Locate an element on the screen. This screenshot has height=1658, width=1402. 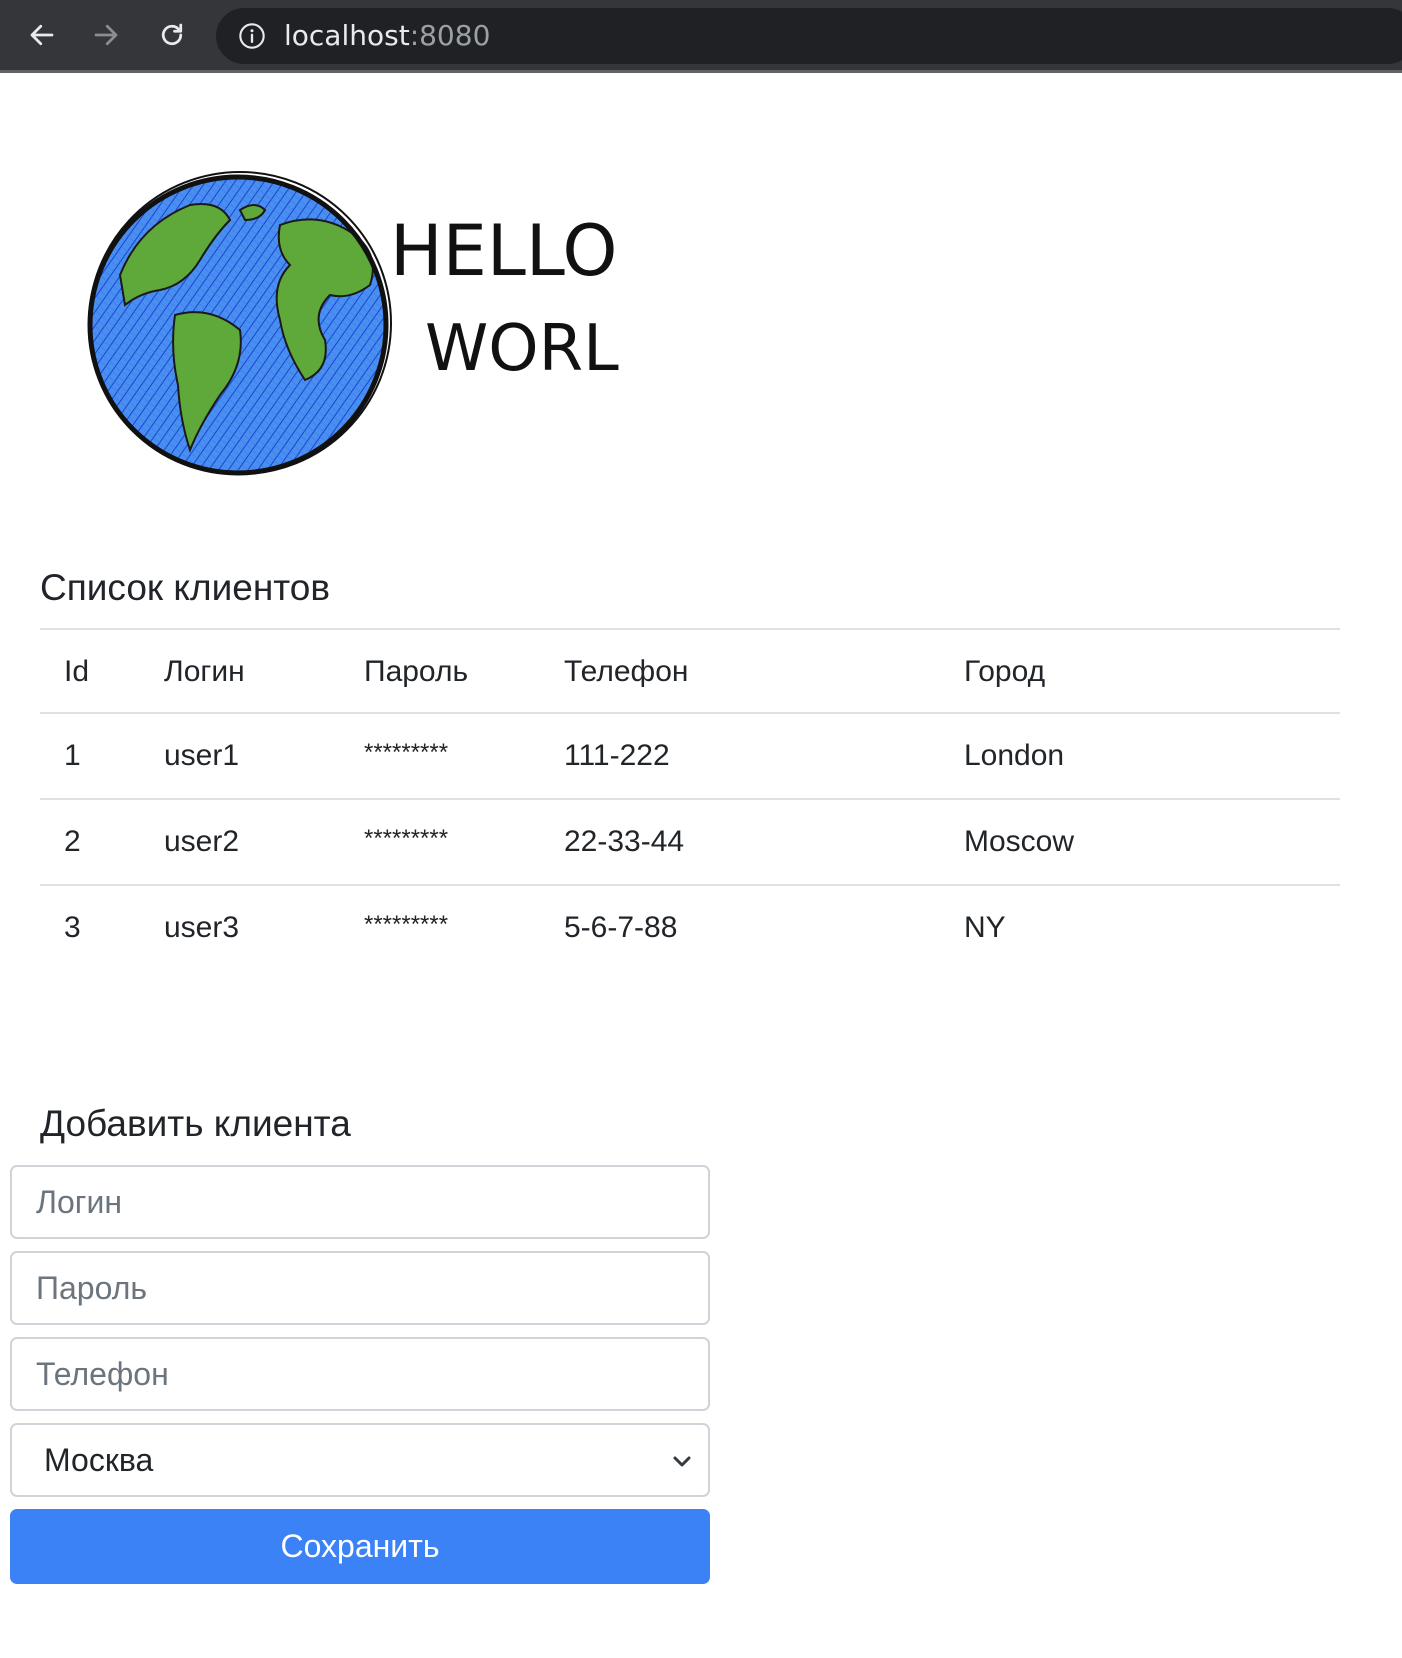
cell-id: 2 is located at coordinates (72, 841).